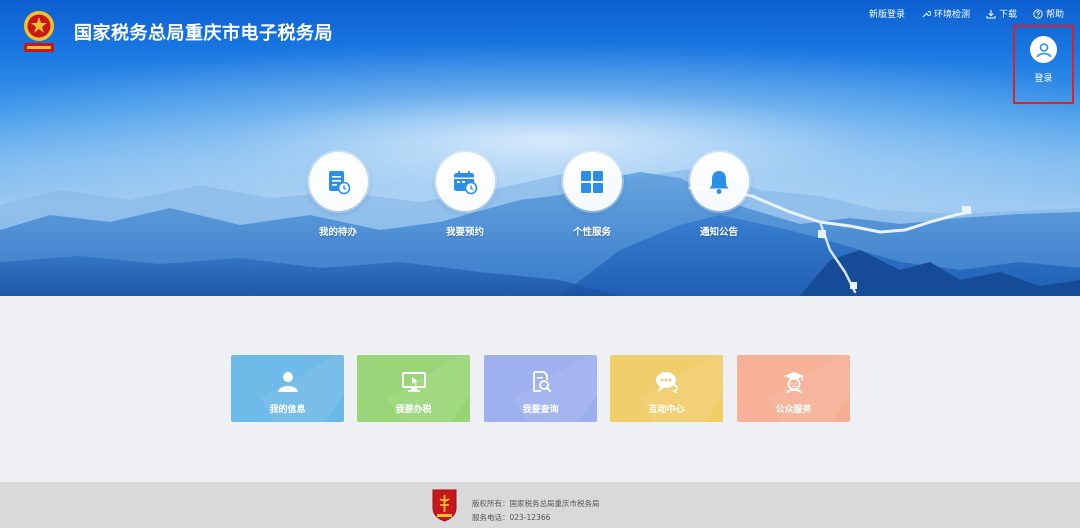 The height and width of the screenshot is (528, 1080). Describe the element at coordinates (793, 410) in the screenshot. I see `public-service-label: 公众服务` at that location.